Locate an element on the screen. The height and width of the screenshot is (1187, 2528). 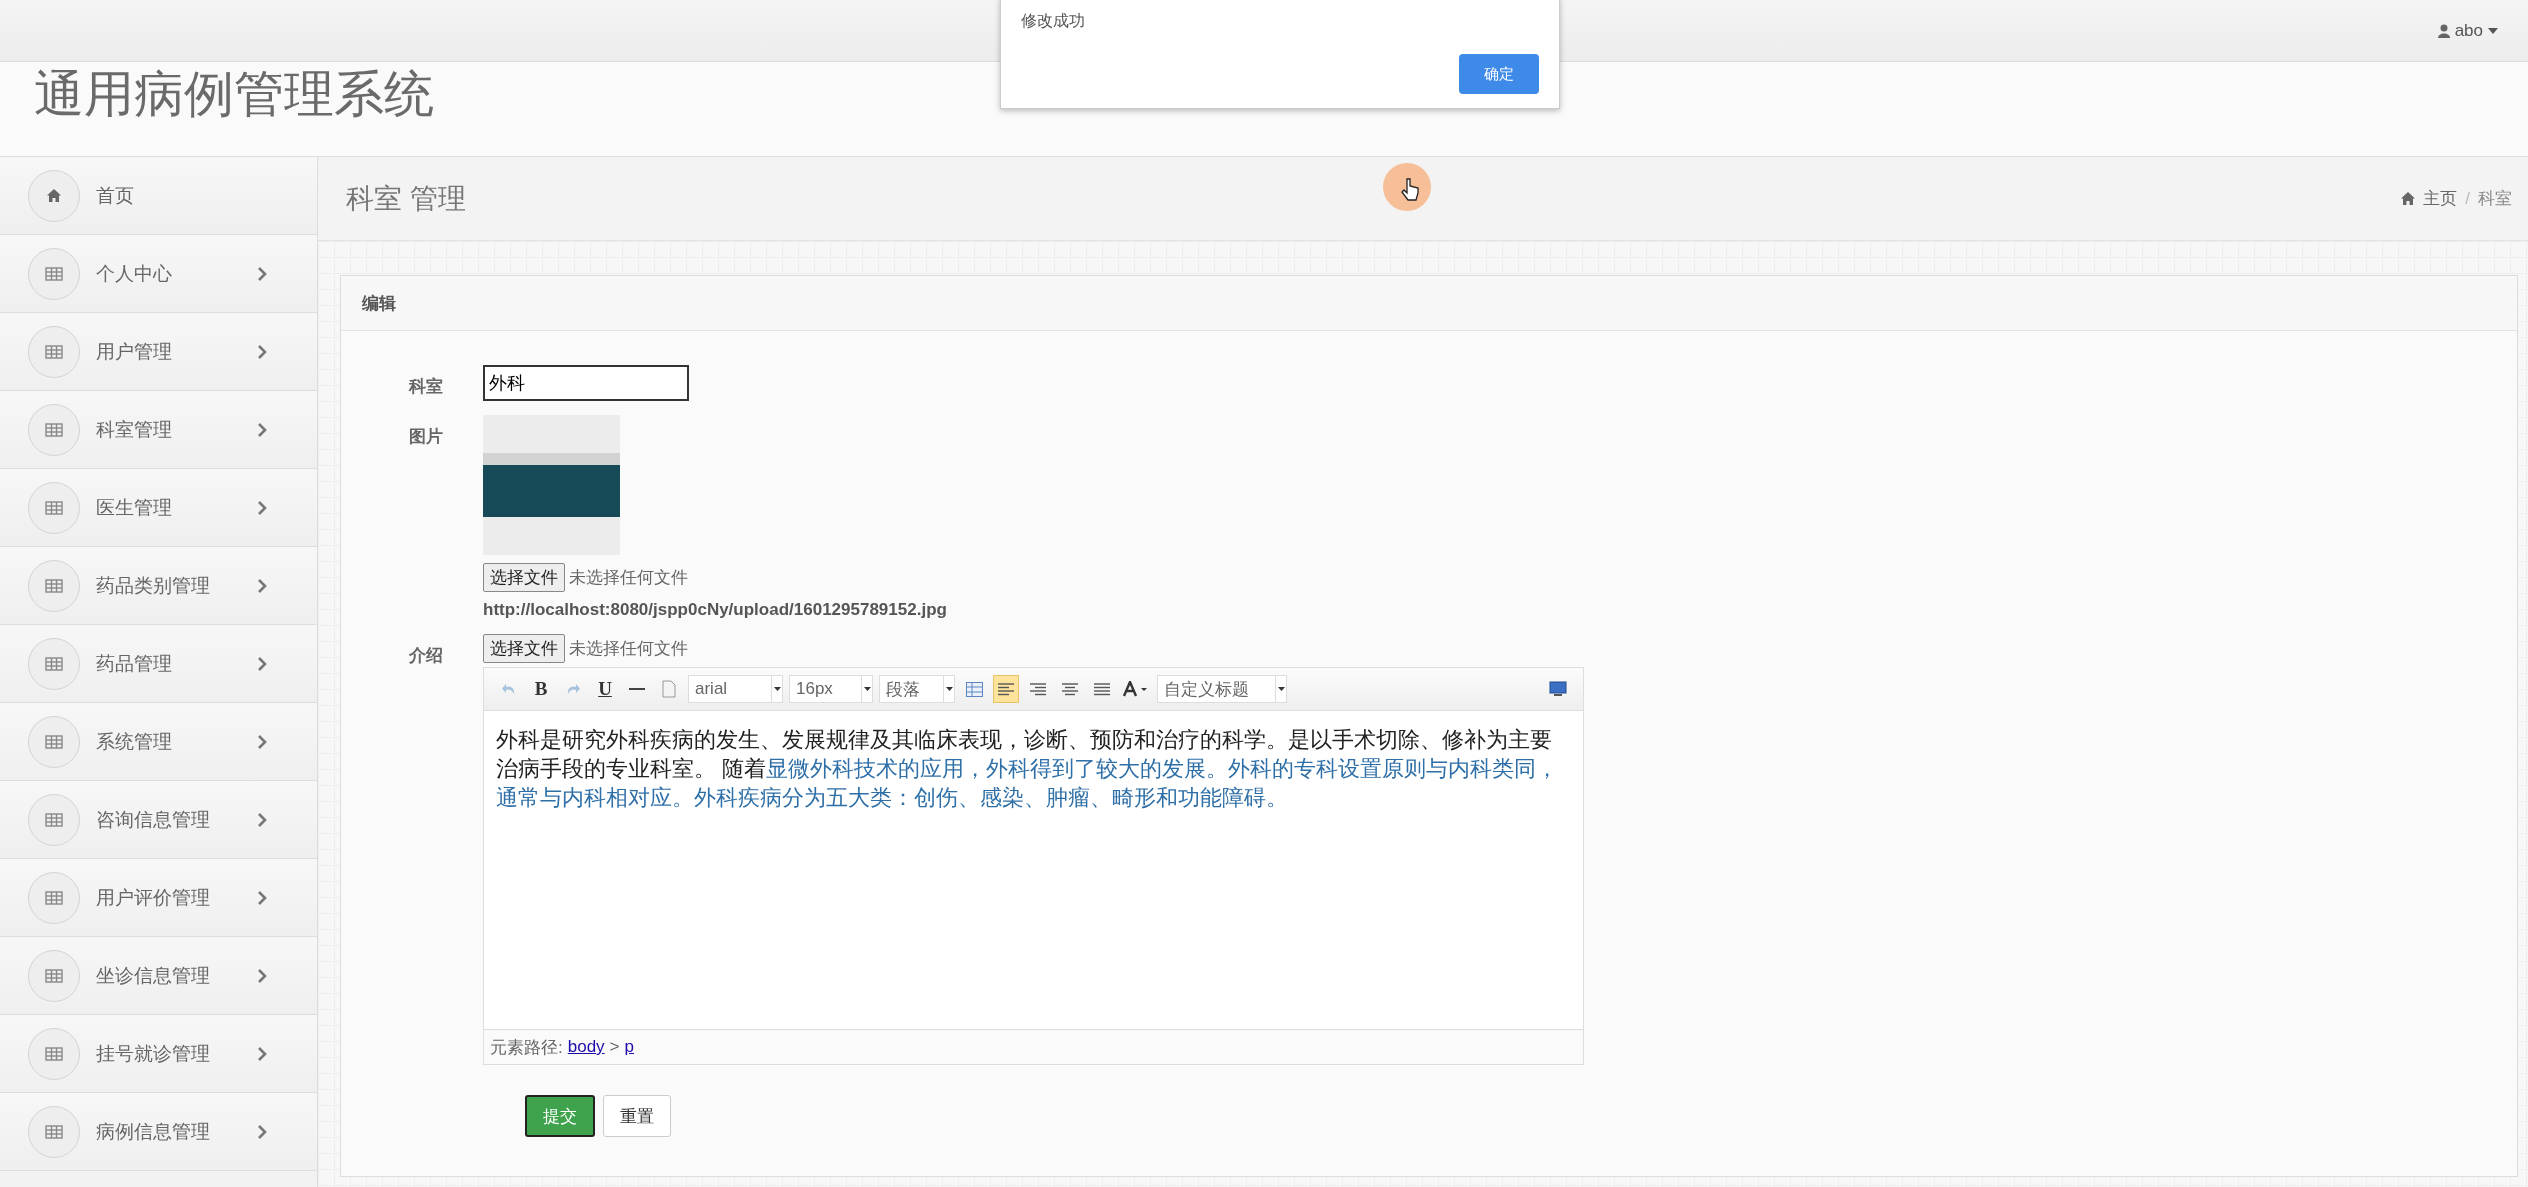
breadcrumb-item: 科室 is located at coordinates (2495, 199).